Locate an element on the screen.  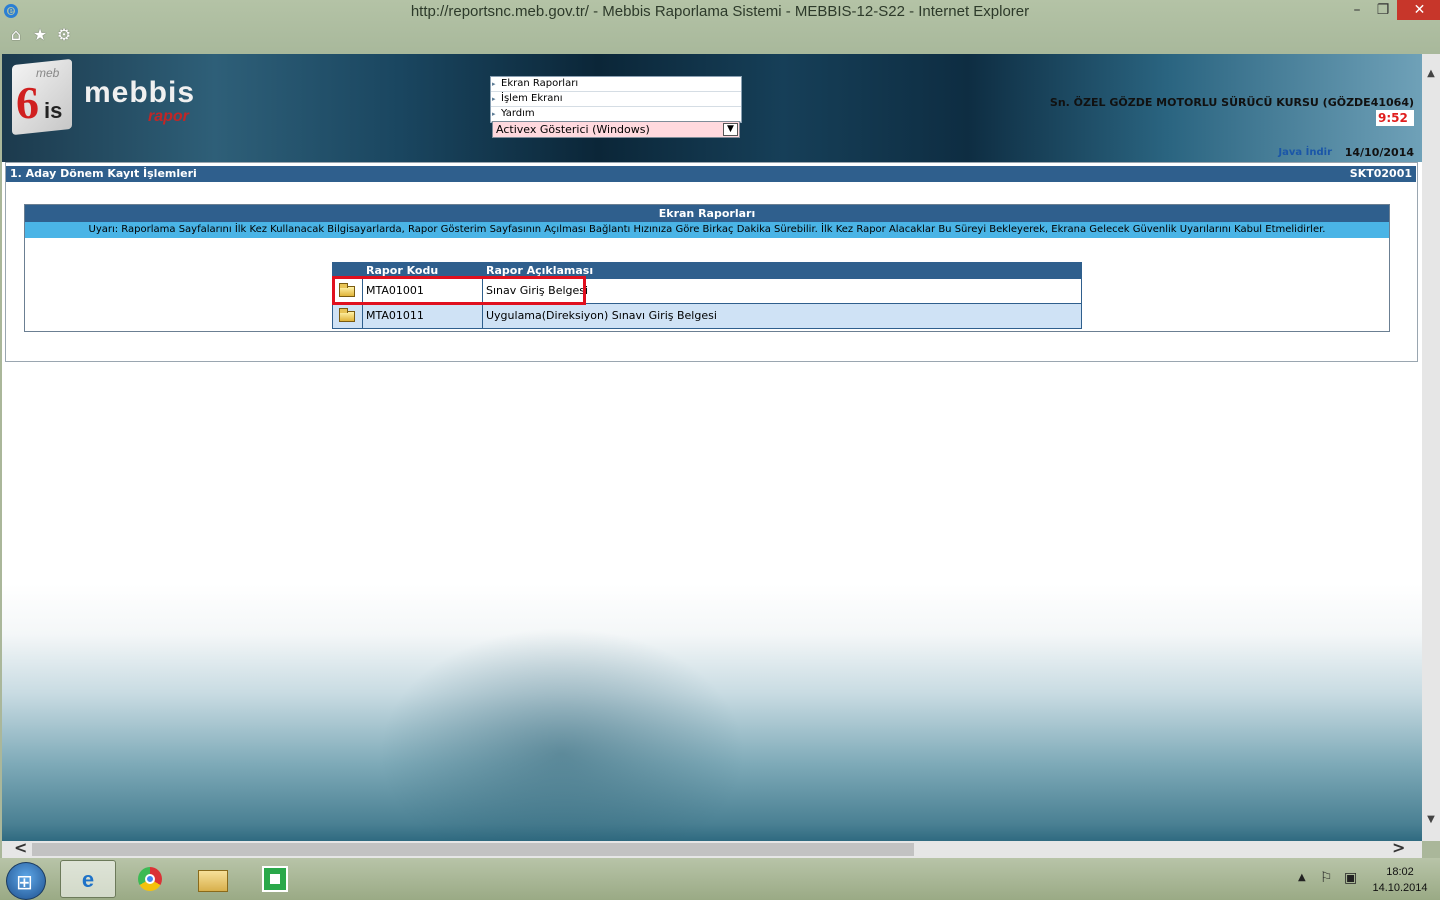
section-title: 1. Aday Dönem Kayıt İşlemleri is located at coordinates (103, 173).